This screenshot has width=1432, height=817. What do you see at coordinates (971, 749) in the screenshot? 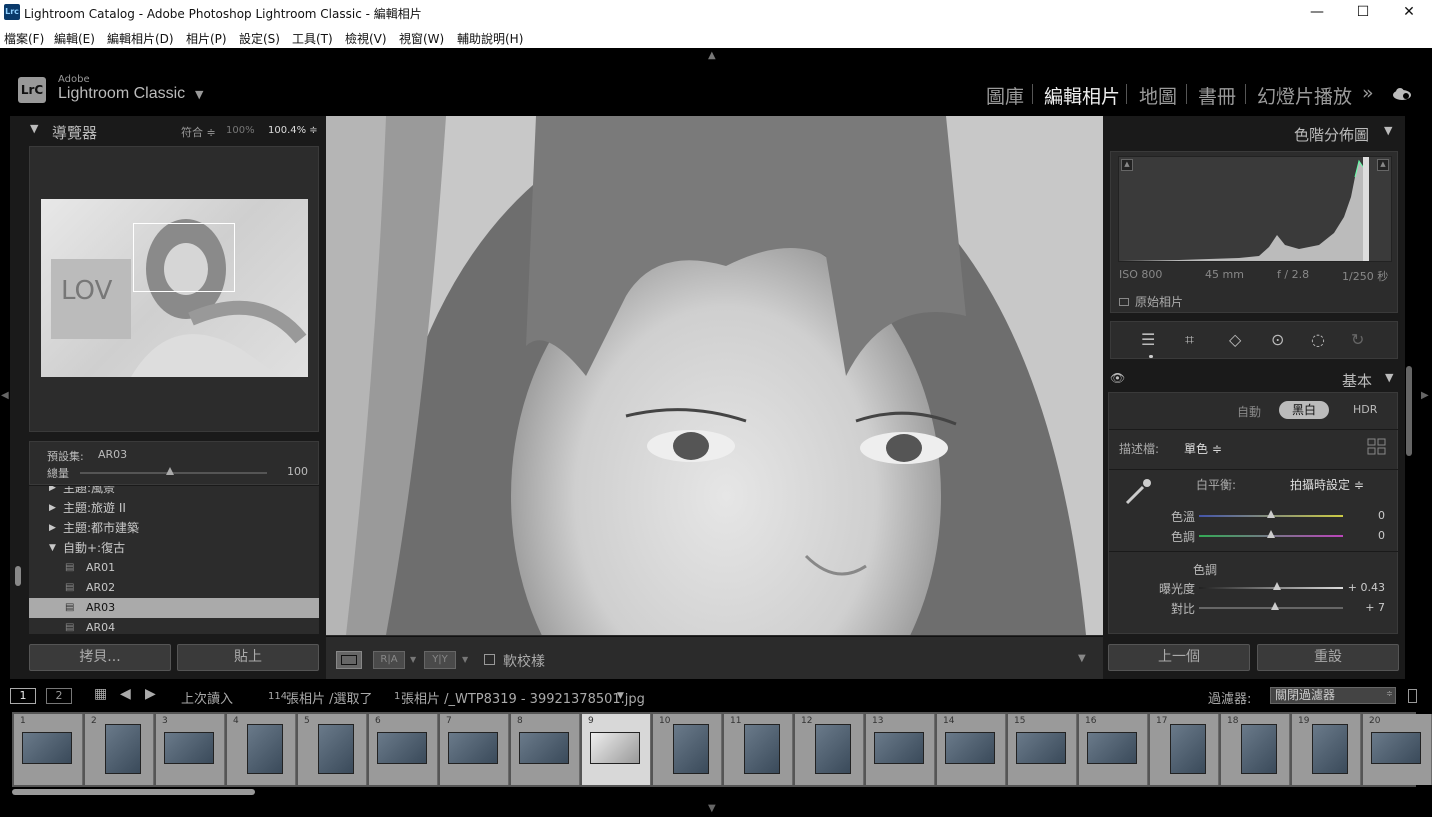
I see `filmstrip-thumbnail: 14` at bounding box center [971, 749].